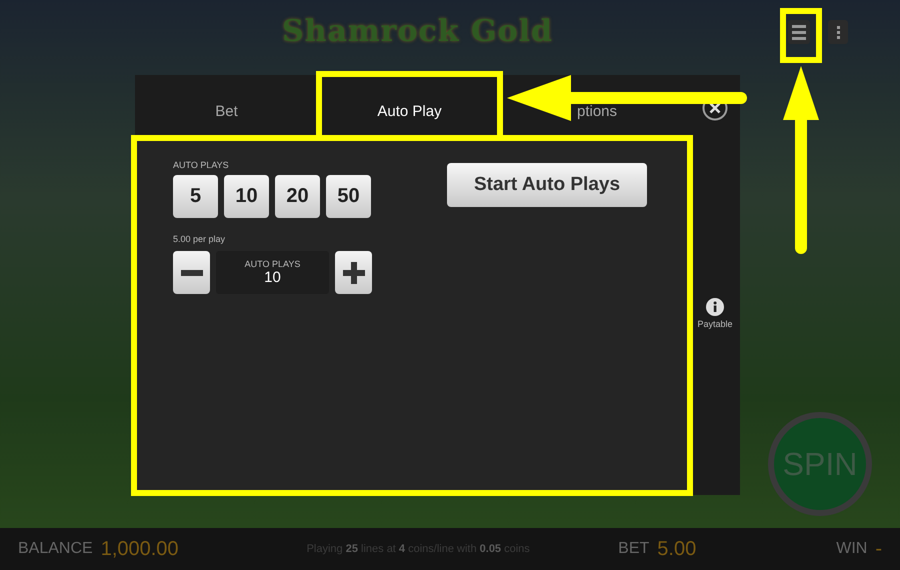 Image resolution: width=900 pixels, height=570 pixels. What do you see at coordinates (676, 549) in the screenshot?
I see `bet-value: 5.00` at bounding box center [676, 549].